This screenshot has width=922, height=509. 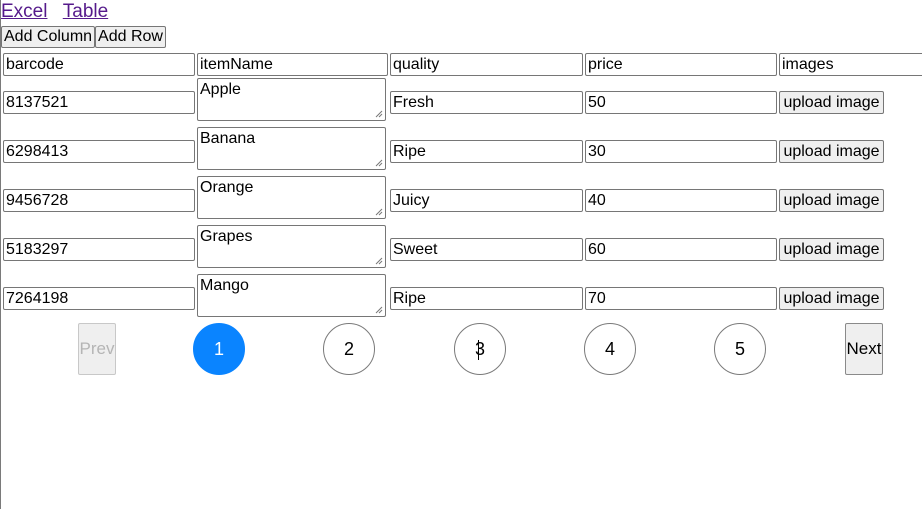 I want to click on page-left-border, so click(x=0, y=254).